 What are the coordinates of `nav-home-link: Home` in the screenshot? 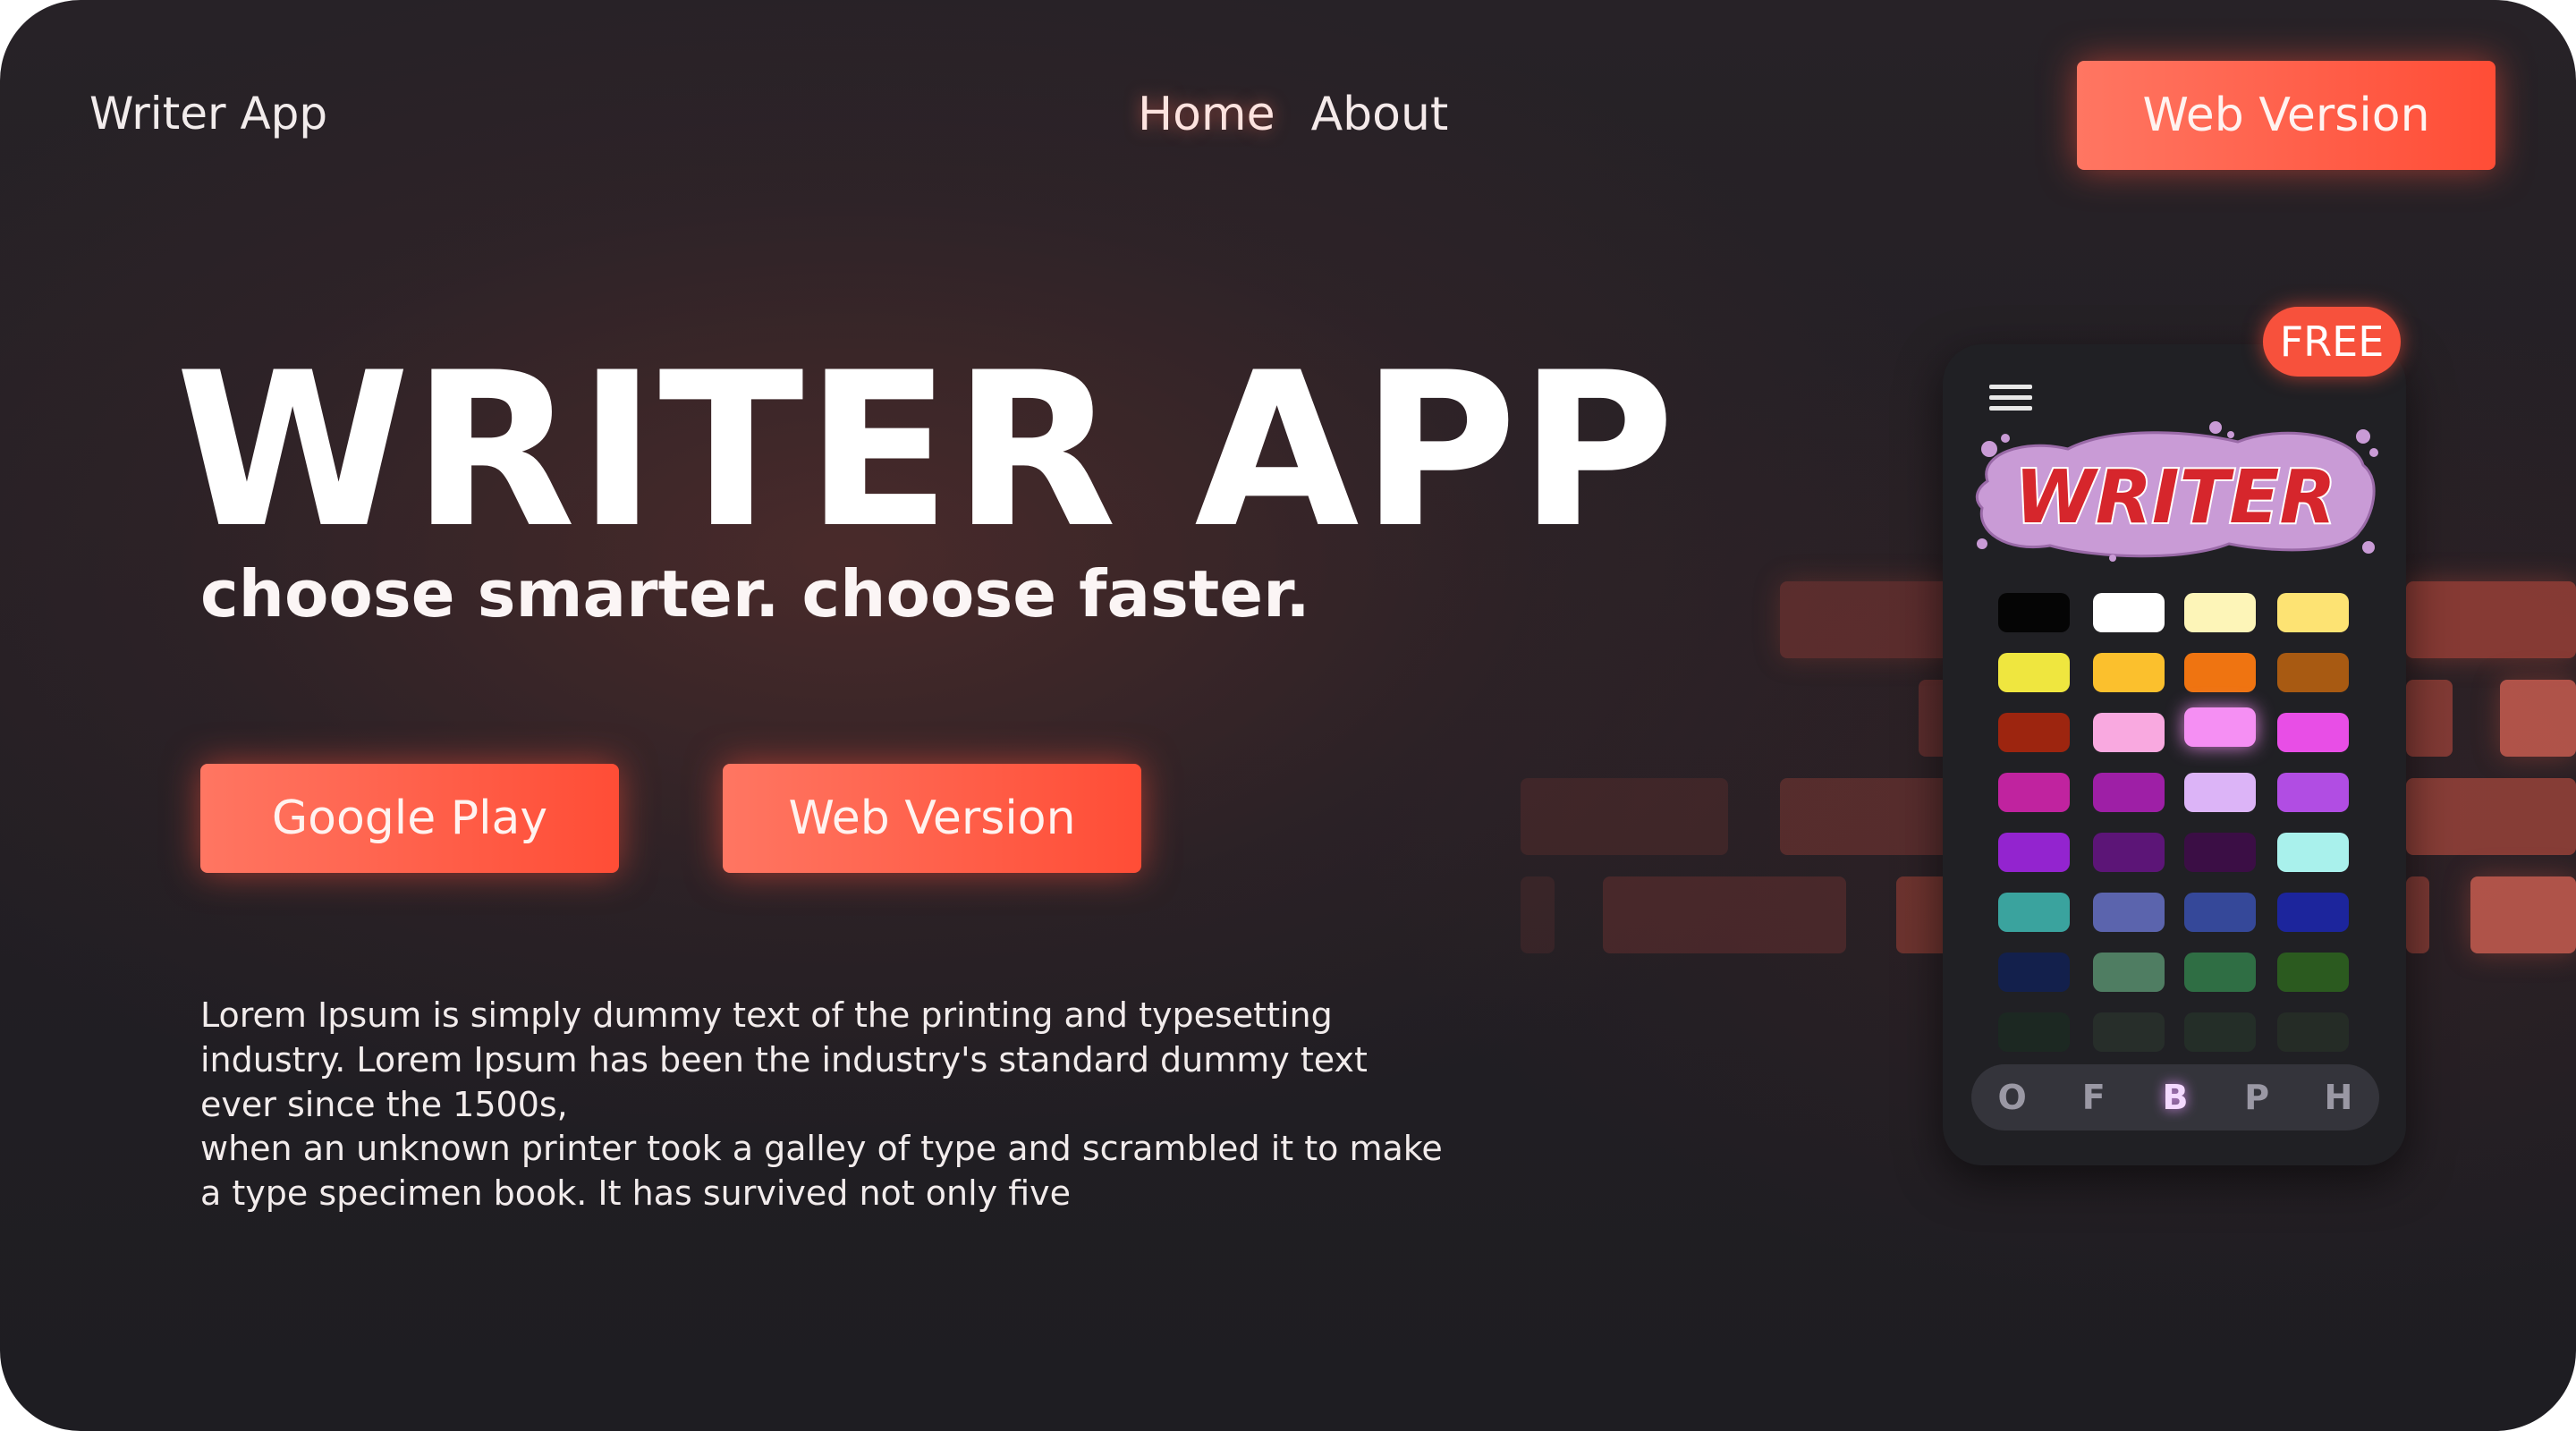 It's located at (1206, 115).